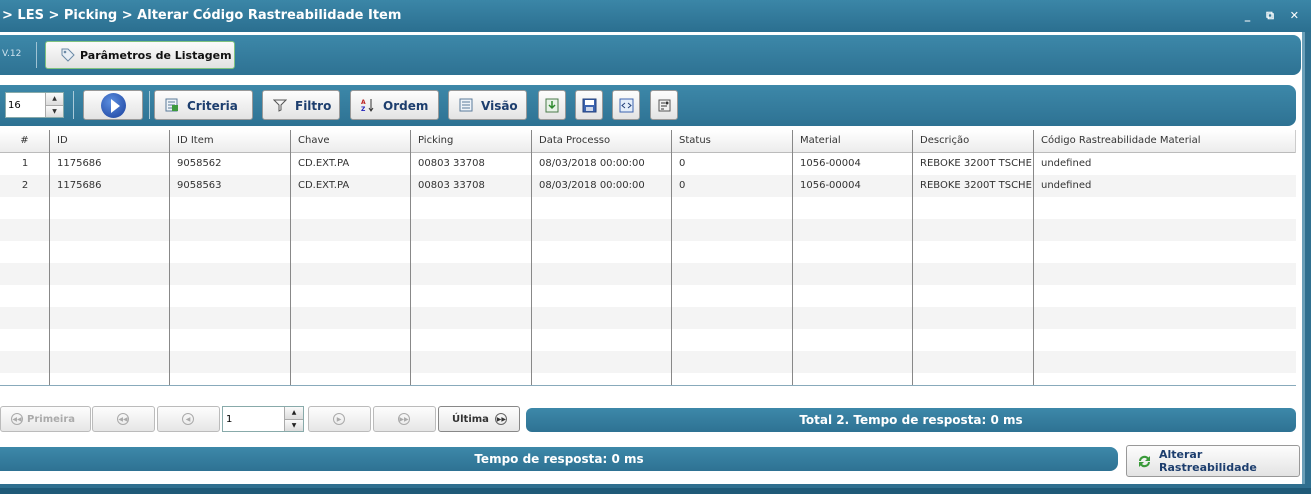 This screenshot has width=1311, height=494. What do you see at coordinates (406, 106) in the screenshot?
I see `order-label: Ordem` at bounding box center [406, 106].